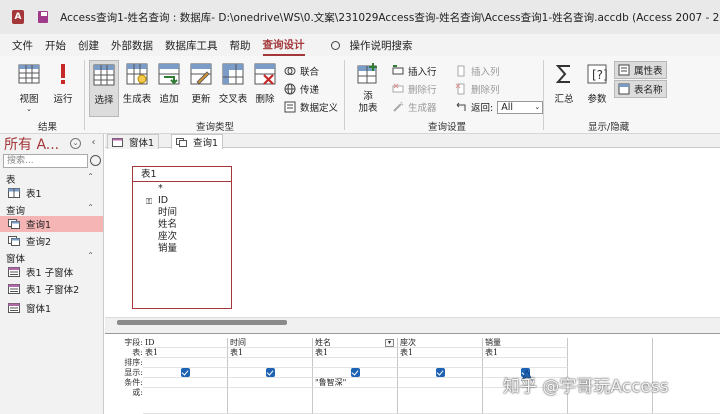  What do you see at coordinates (104, 88) in the screenshot?
I see `select-query-button: 选择` at bounding box center [104, 88].